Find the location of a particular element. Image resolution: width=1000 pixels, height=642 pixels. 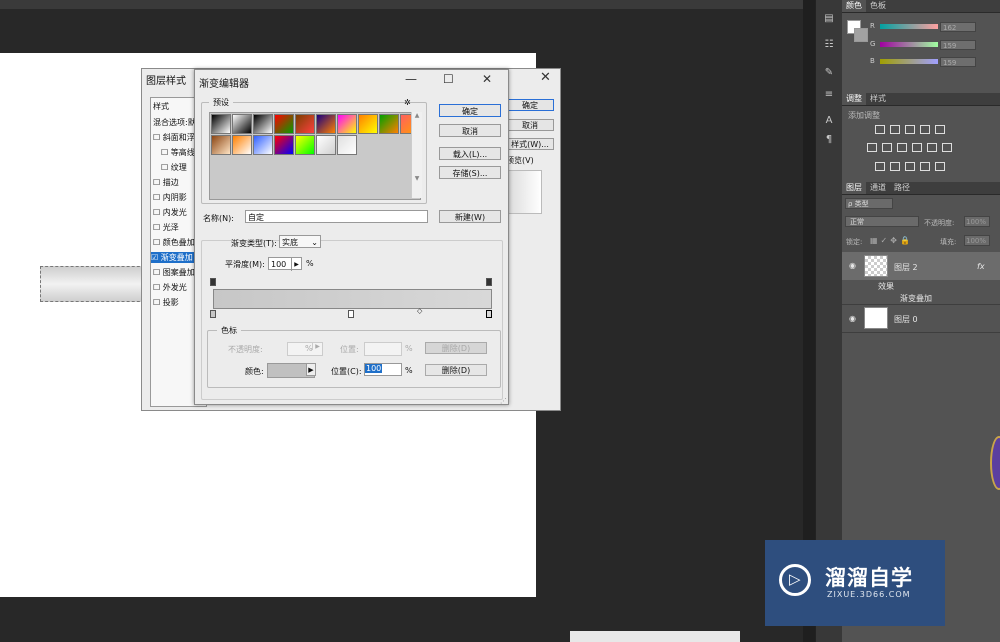

style-item: ☐ 光泽 is located at coordinates (166, 227).